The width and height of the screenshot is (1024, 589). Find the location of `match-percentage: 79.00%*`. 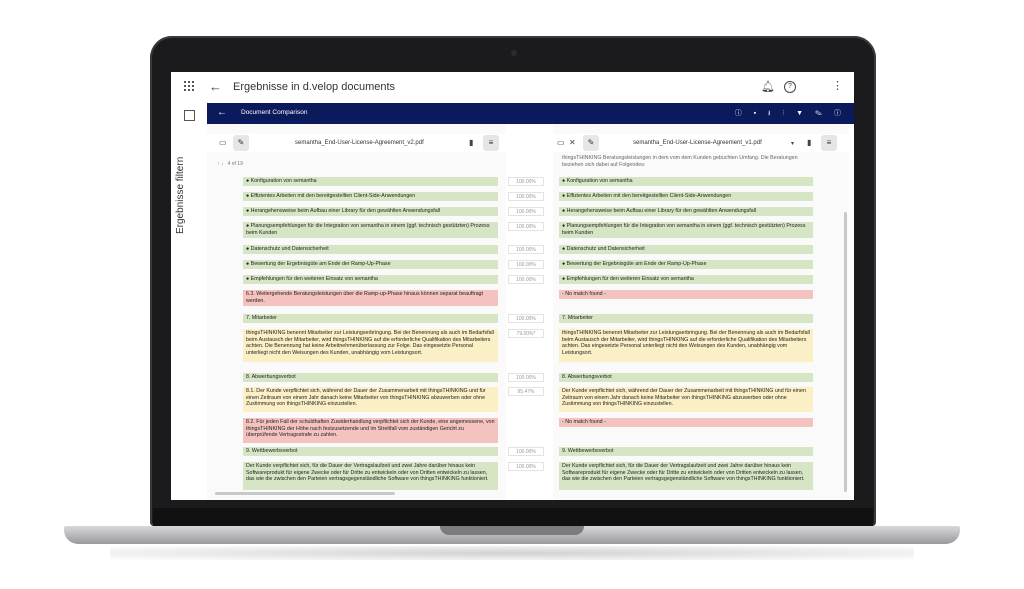

match-percentage: 79.00%* is located at coordinates (526, 333).